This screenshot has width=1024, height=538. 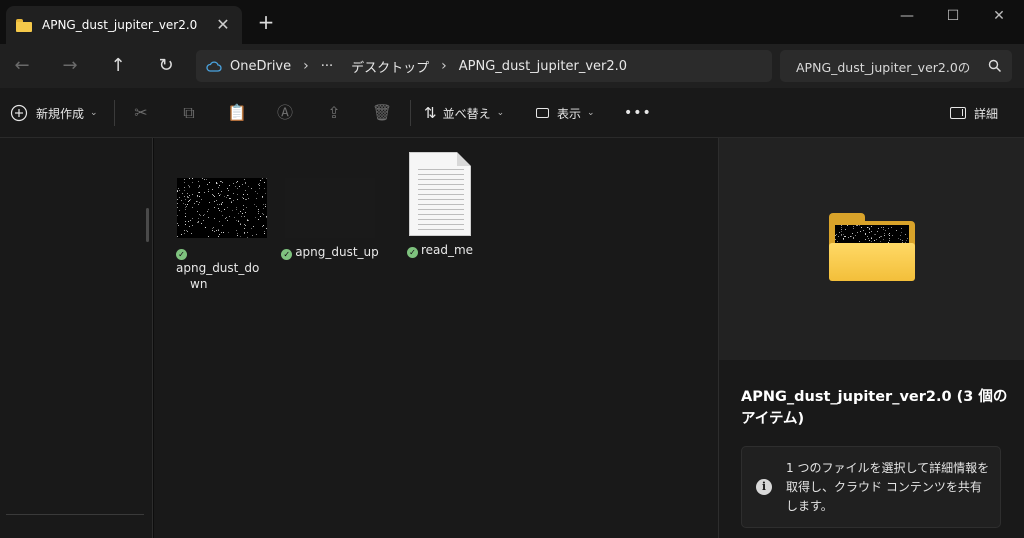 What do you see at coordinates (120, 25) in the screenshot?
I see `tab-title: APNG_dust_jupiter_ver2.0` at bounding box center [120, 25].